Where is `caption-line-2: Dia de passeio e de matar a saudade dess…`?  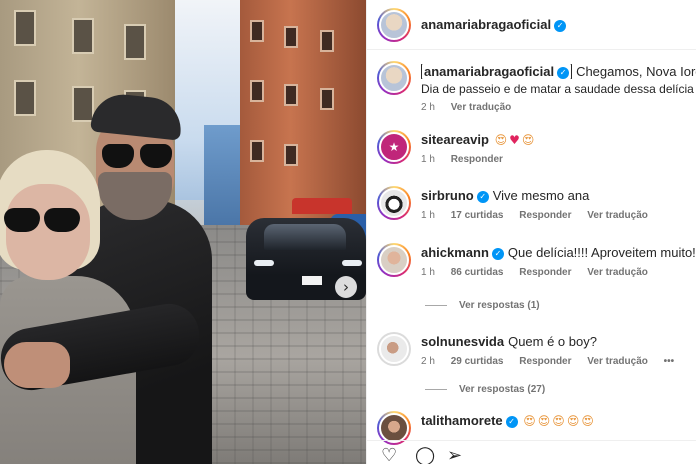 caption-line-2: Dia de passeio e de matar a saudade dess… is located at coordinates (558, 89).